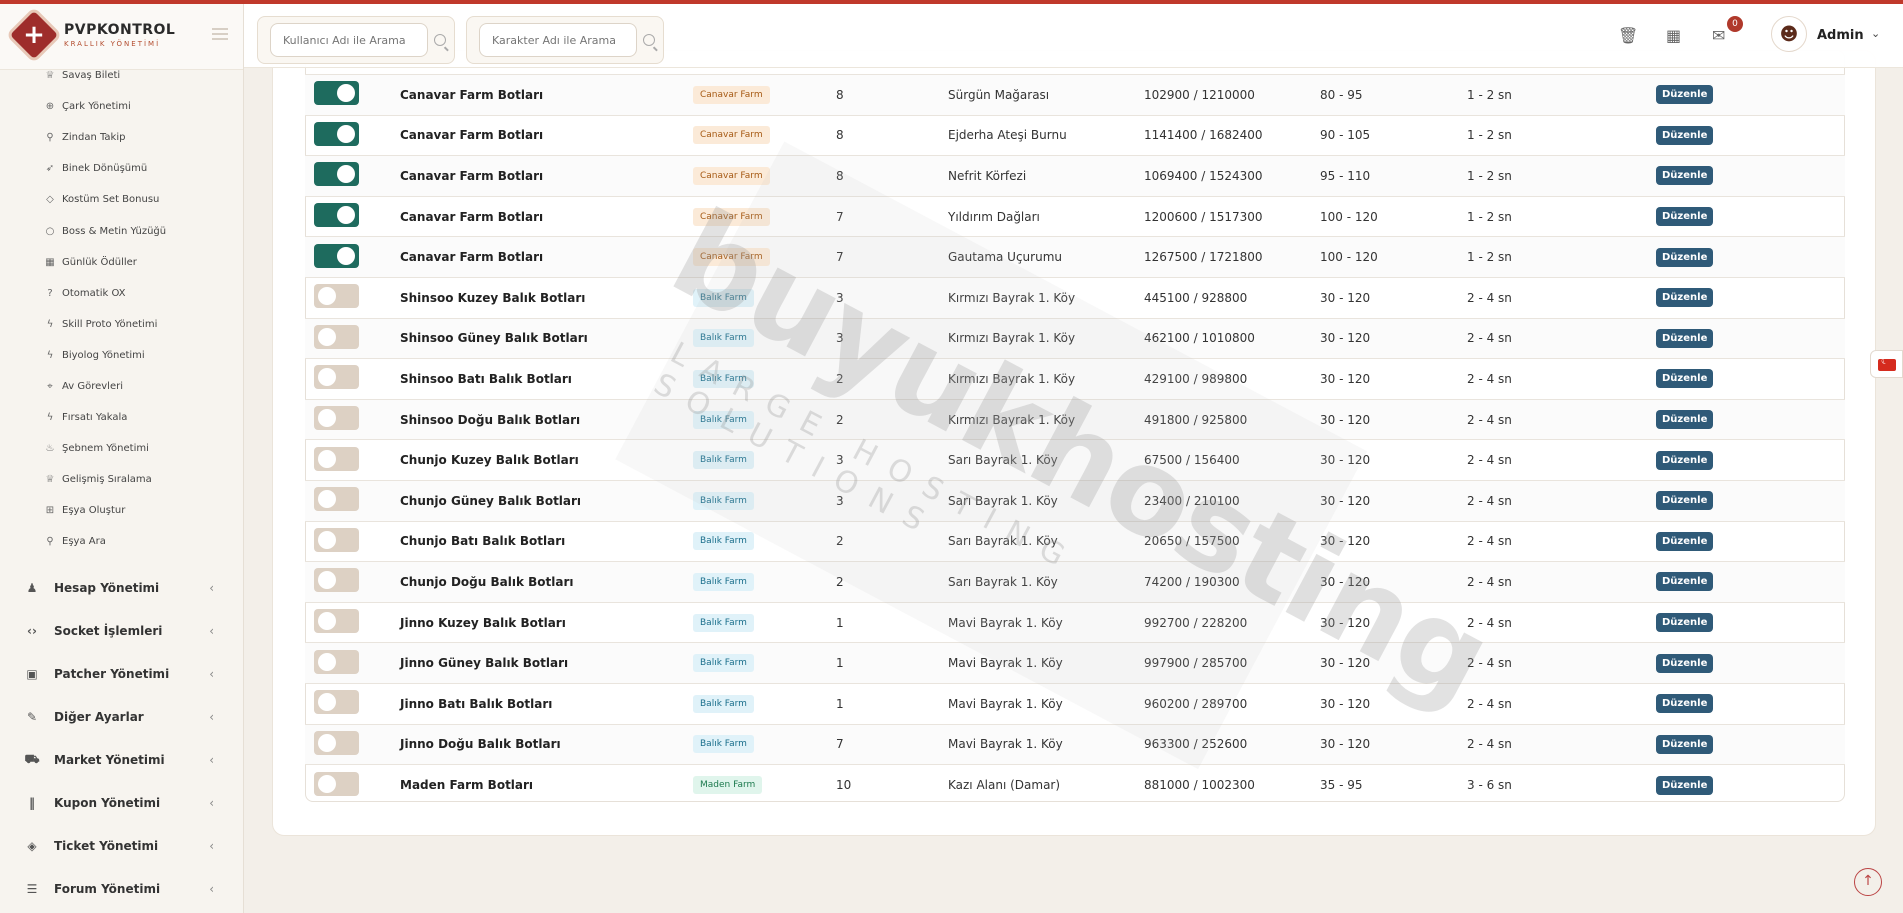 This screenshot has height=913, width=1903. Describe the element at coordinates (349, 40) in the screenshot. I see `user-search-input` at that location.